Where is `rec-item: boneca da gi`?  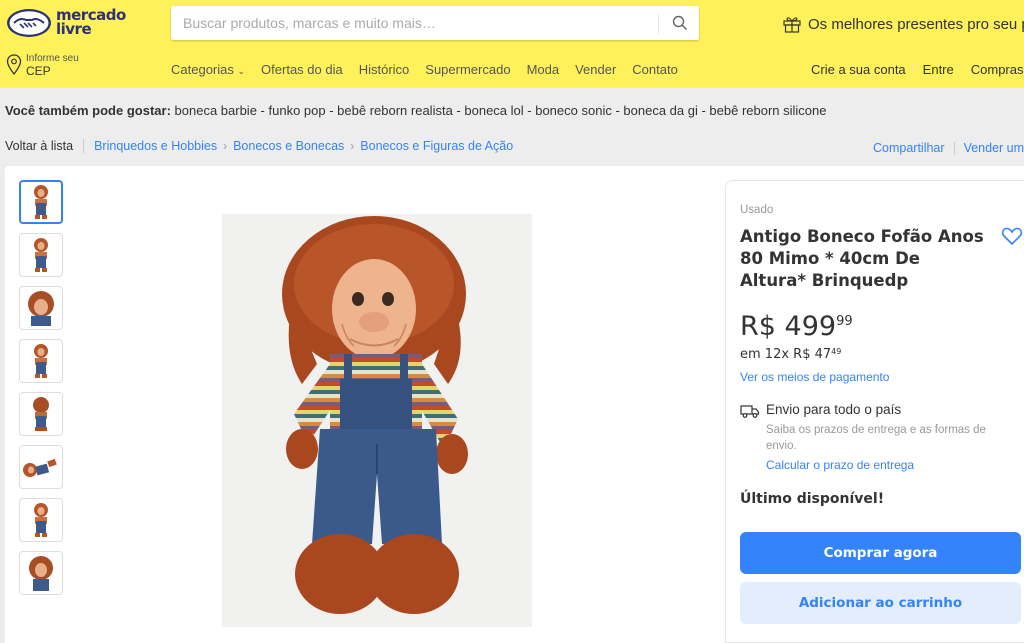 rec-item: boneca da gi is located at coordinates (660, 110).